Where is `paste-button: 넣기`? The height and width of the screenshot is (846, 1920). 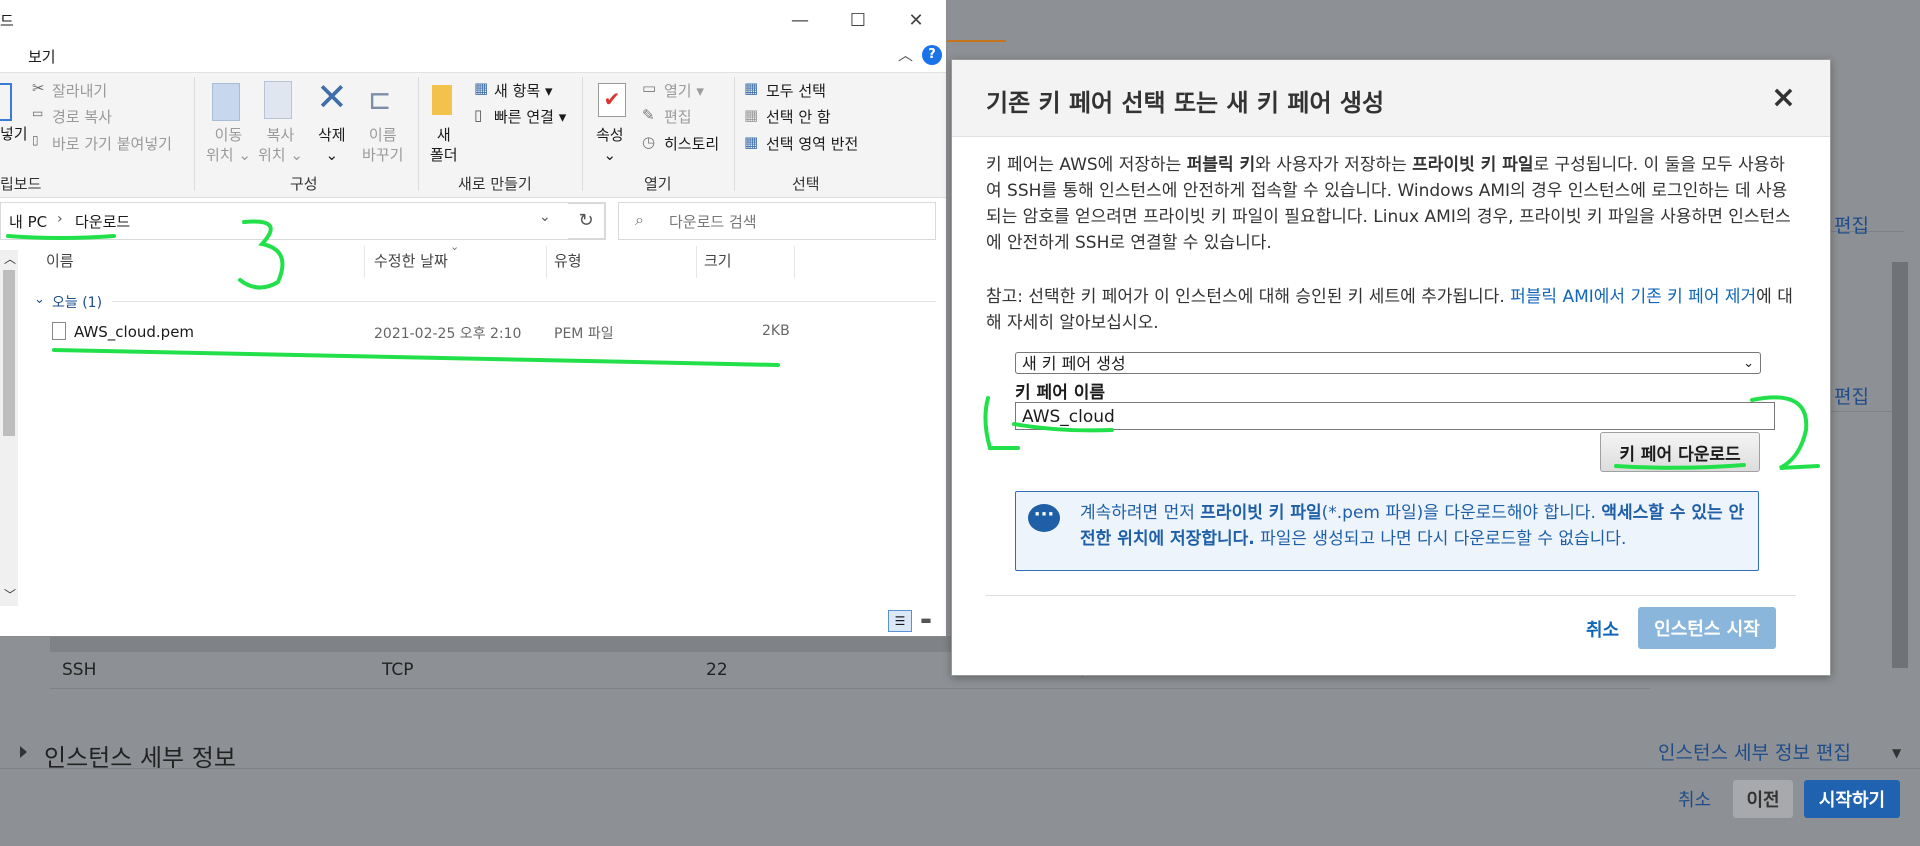 paste-button: 넣기 is located at coordinates (14, 133).